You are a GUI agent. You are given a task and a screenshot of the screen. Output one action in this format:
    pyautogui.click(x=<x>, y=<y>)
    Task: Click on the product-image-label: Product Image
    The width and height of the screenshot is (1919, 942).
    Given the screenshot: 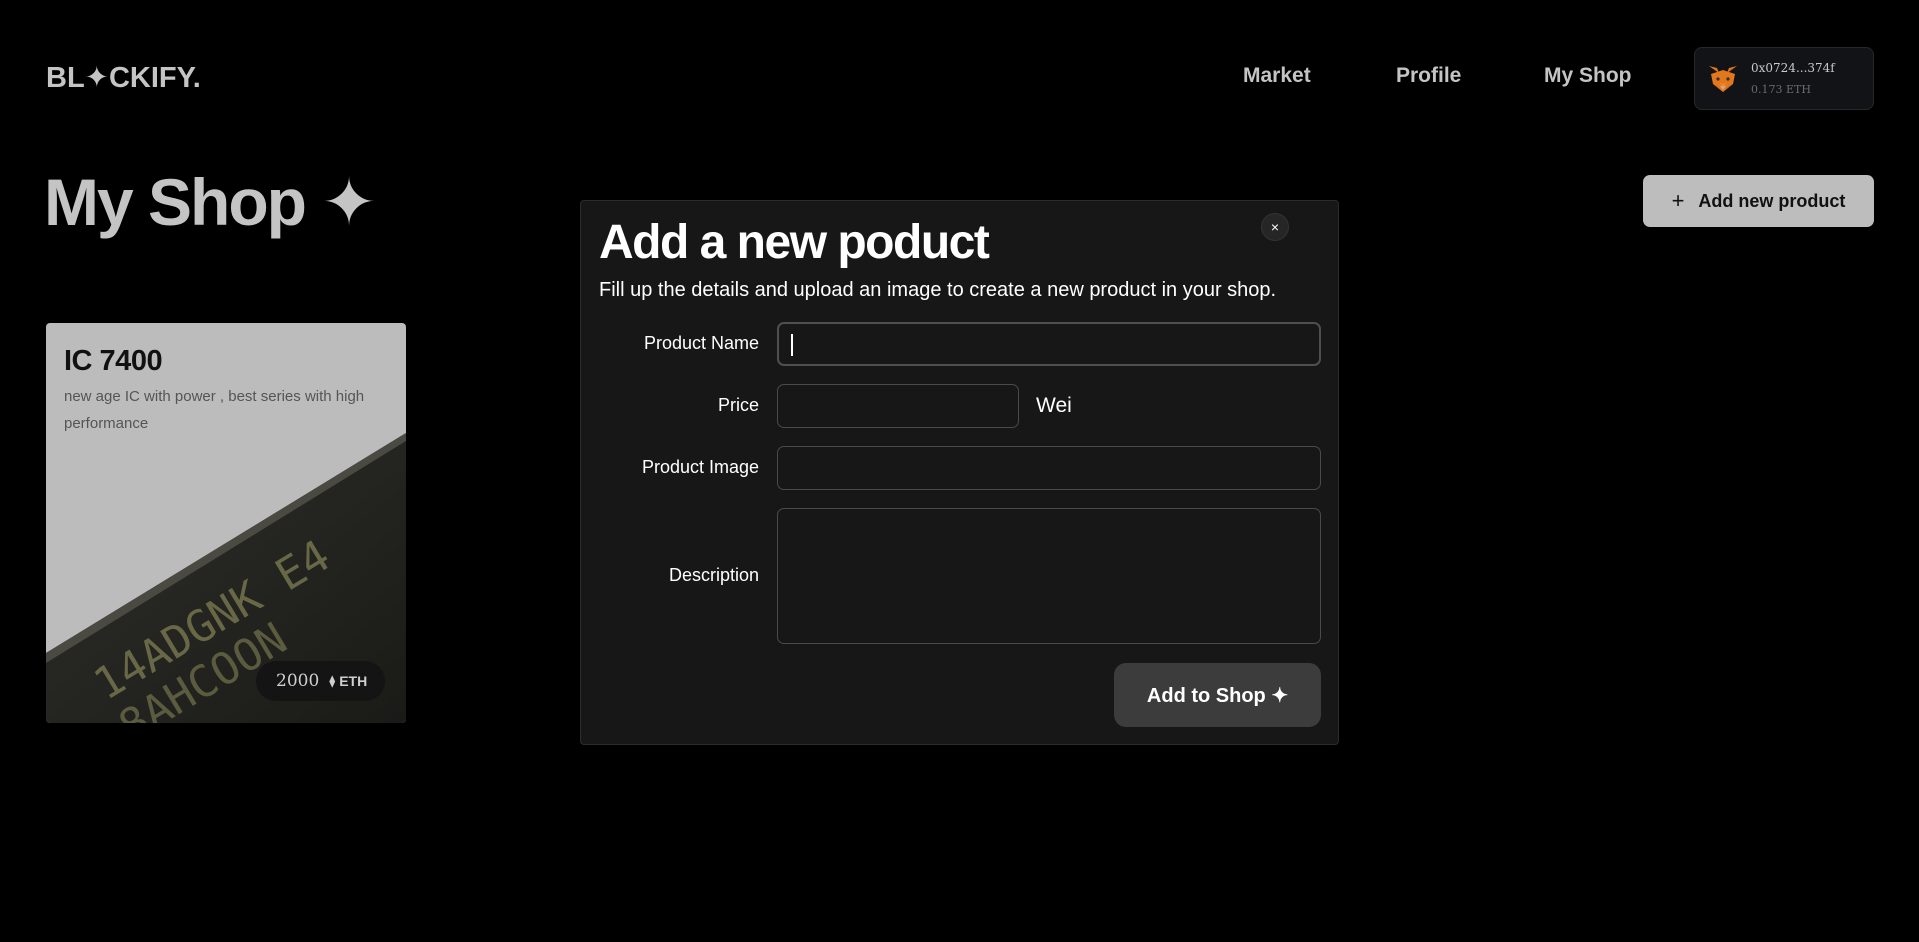 What is the action you would take?
    pyautogui.click(x=700, y=467)
    